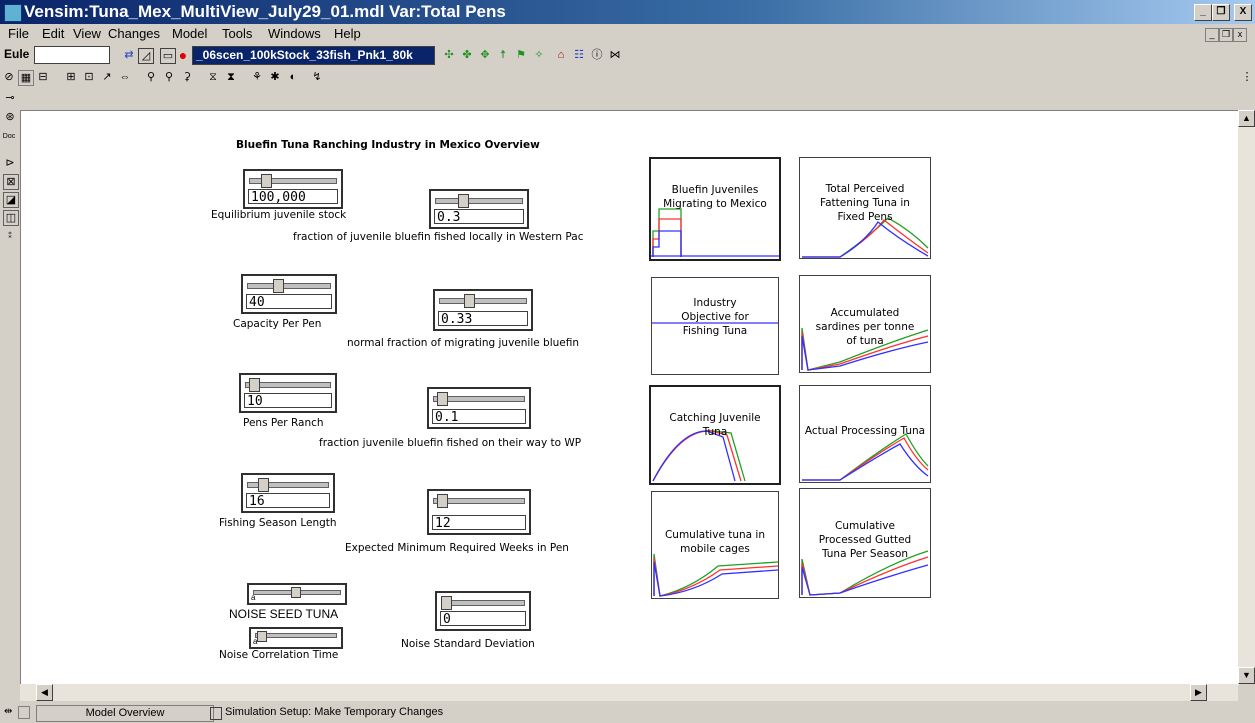  What do you see at coordinates (146, 56) in the screenshot?
I see `sensitivity-icon: ◿` at bounding box center [146, 56].